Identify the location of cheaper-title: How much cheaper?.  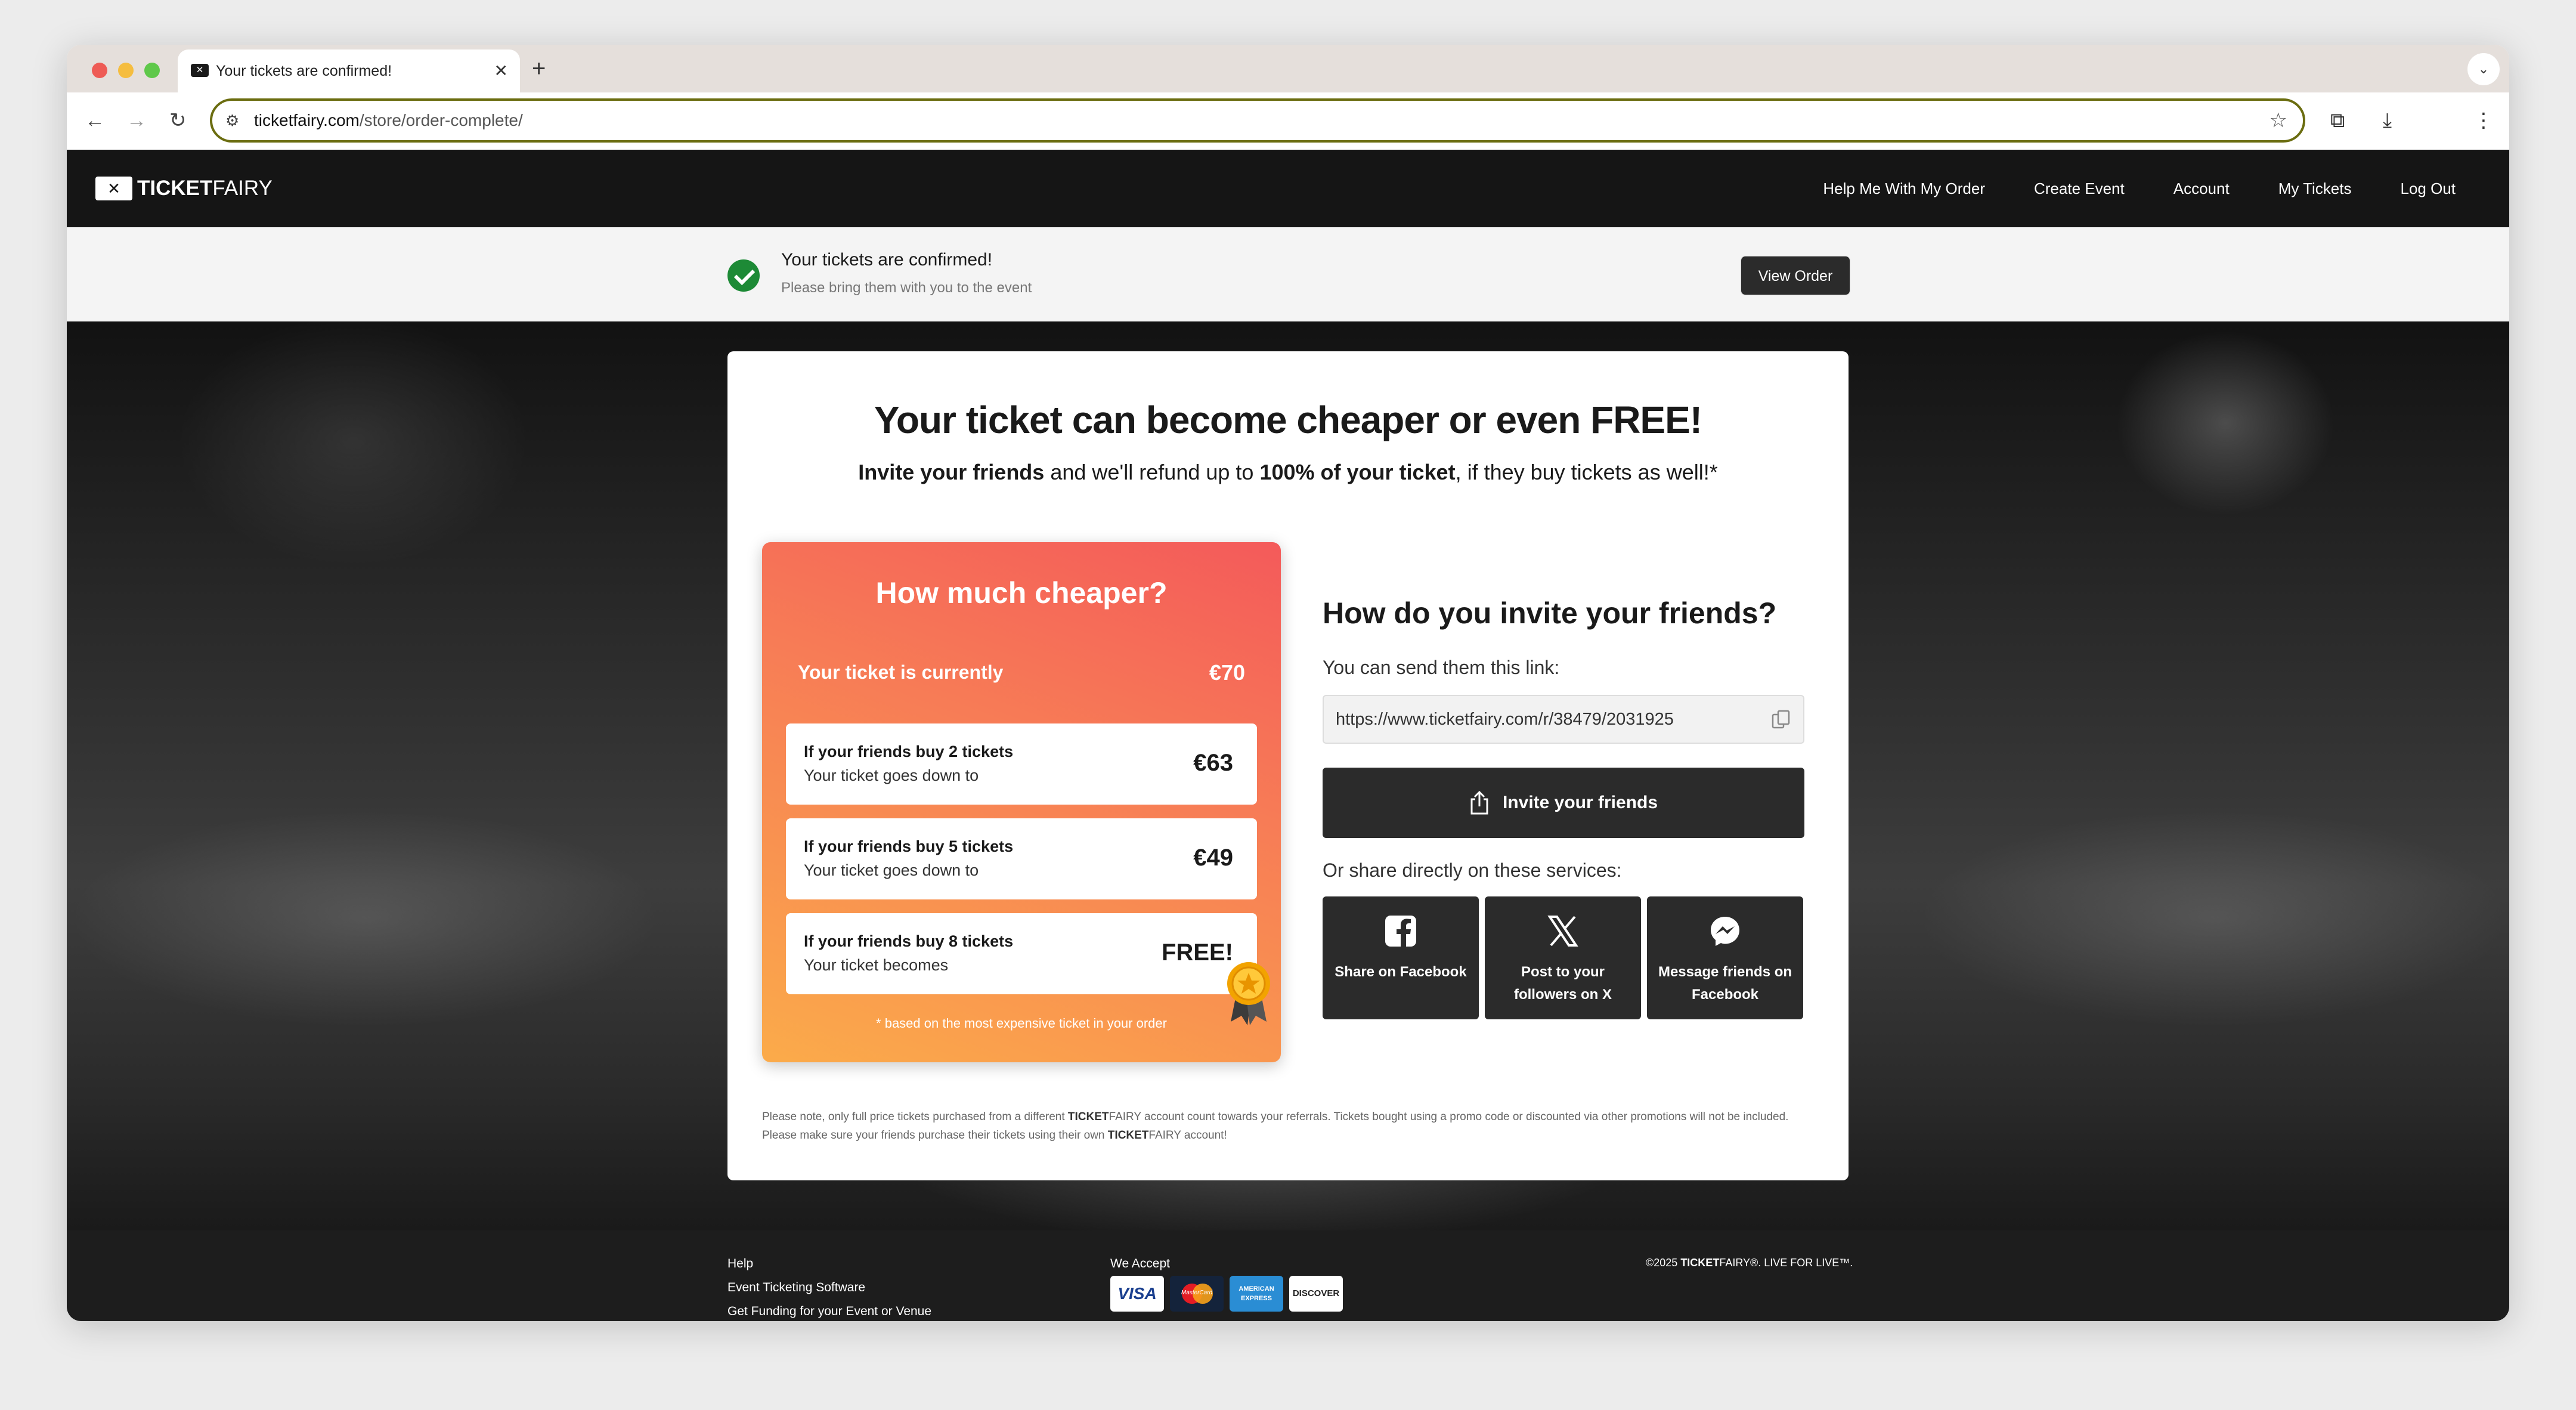
(1021, 593).